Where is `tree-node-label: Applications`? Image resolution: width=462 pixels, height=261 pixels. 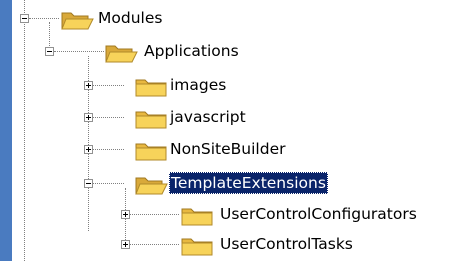
tree-node-label: Applications is located at coordinates (191, 51).